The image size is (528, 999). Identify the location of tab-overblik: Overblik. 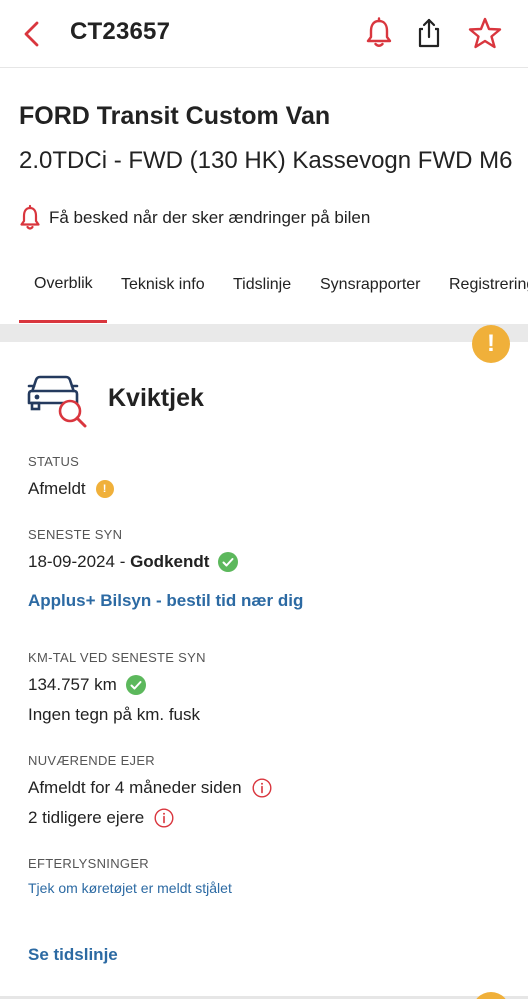
(63, 284).